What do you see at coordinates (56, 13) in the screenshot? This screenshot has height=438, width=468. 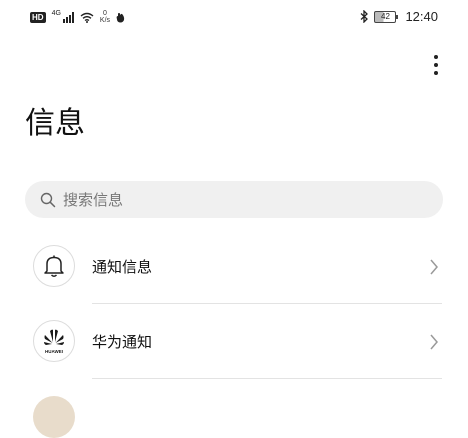 I see `network-type: 4G` at bounding box center [56, 13].